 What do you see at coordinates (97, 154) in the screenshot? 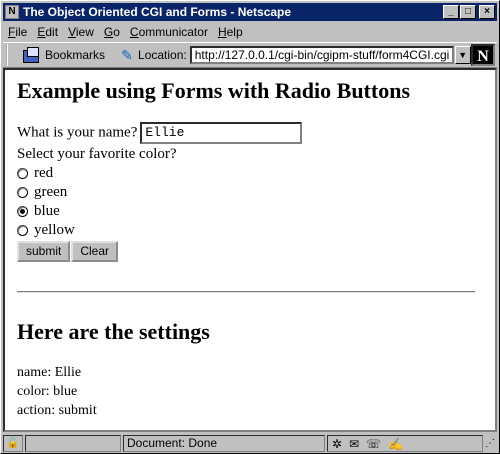
I see `color-prompt: Select your favorite color?` at bounding box center [97, 154].